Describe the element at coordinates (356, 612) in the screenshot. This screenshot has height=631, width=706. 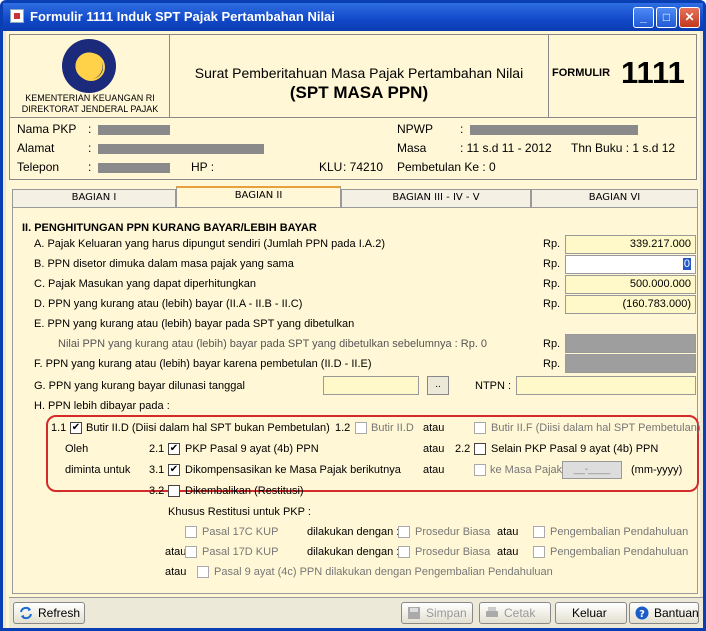
I see `button-bar: Refresh Simpan Cetak Keluar ? Bantuan` at that location.